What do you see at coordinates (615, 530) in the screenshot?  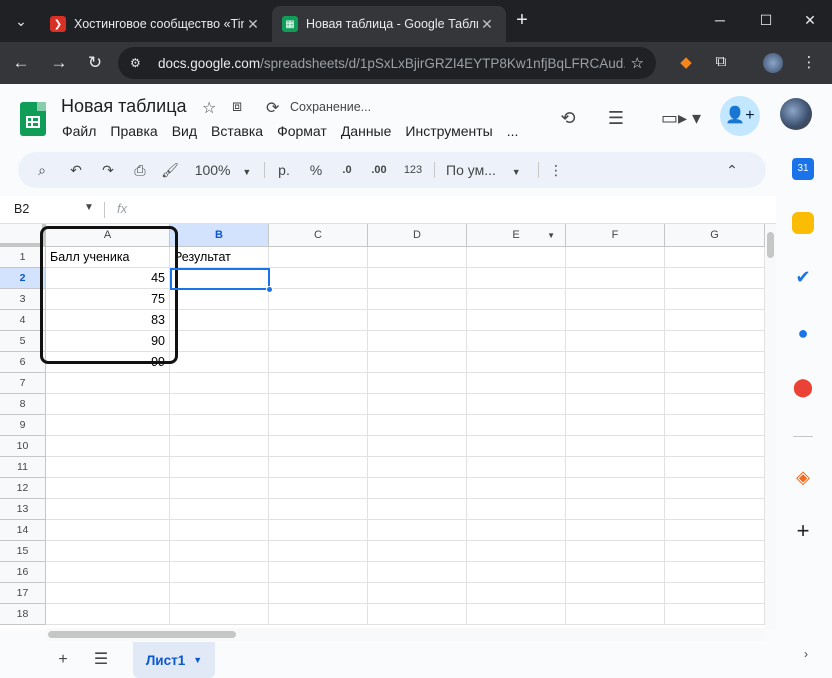 I see `cell-f14` at bounding box center [615, 530].